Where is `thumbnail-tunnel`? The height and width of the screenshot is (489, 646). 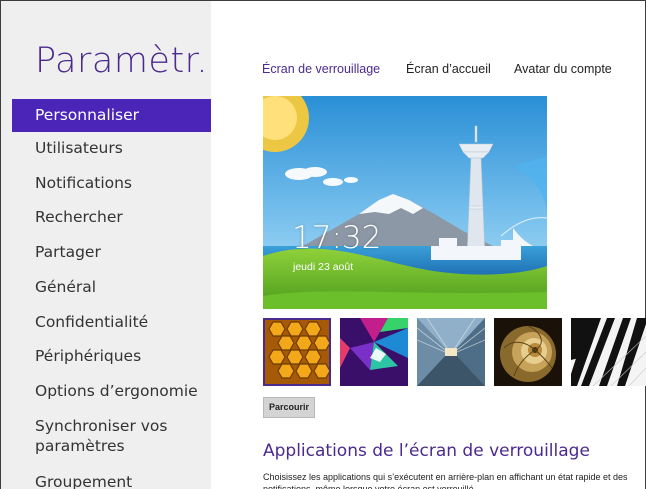
thumbnail-tunnel is located at coordinates (451, 352).